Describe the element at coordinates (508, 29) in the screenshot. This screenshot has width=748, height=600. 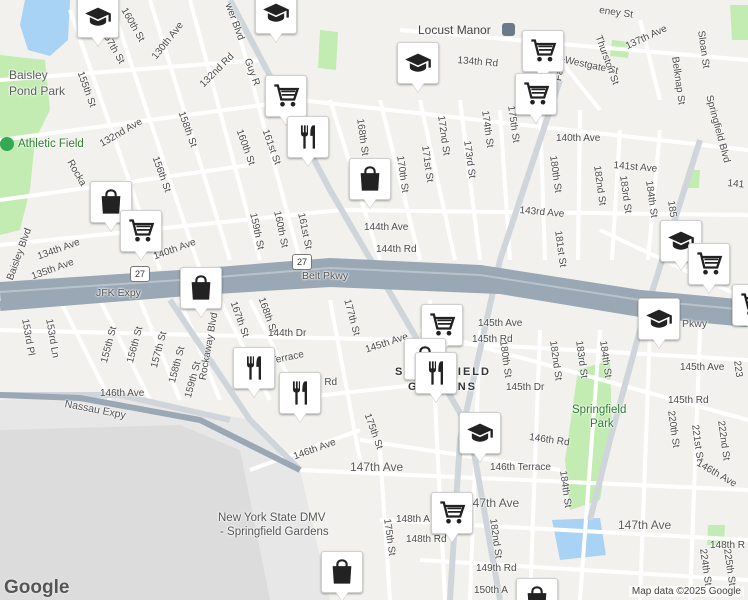
I see `train-station-icon` at that location.